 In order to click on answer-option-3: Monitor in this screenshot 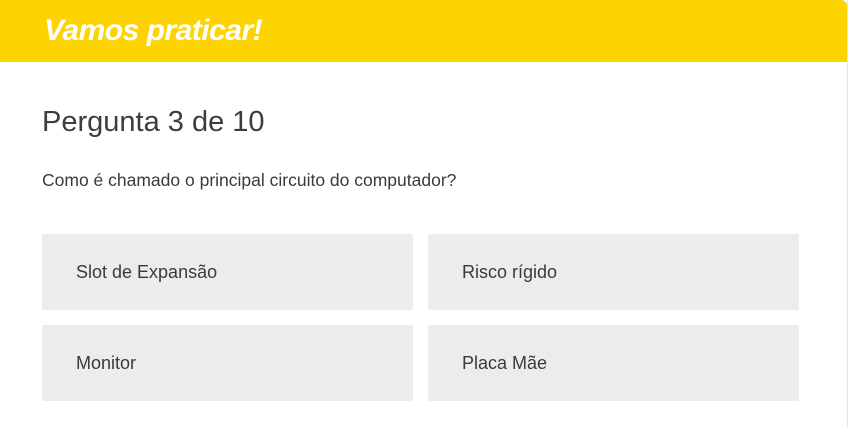, I will do `click(227, 363)`.